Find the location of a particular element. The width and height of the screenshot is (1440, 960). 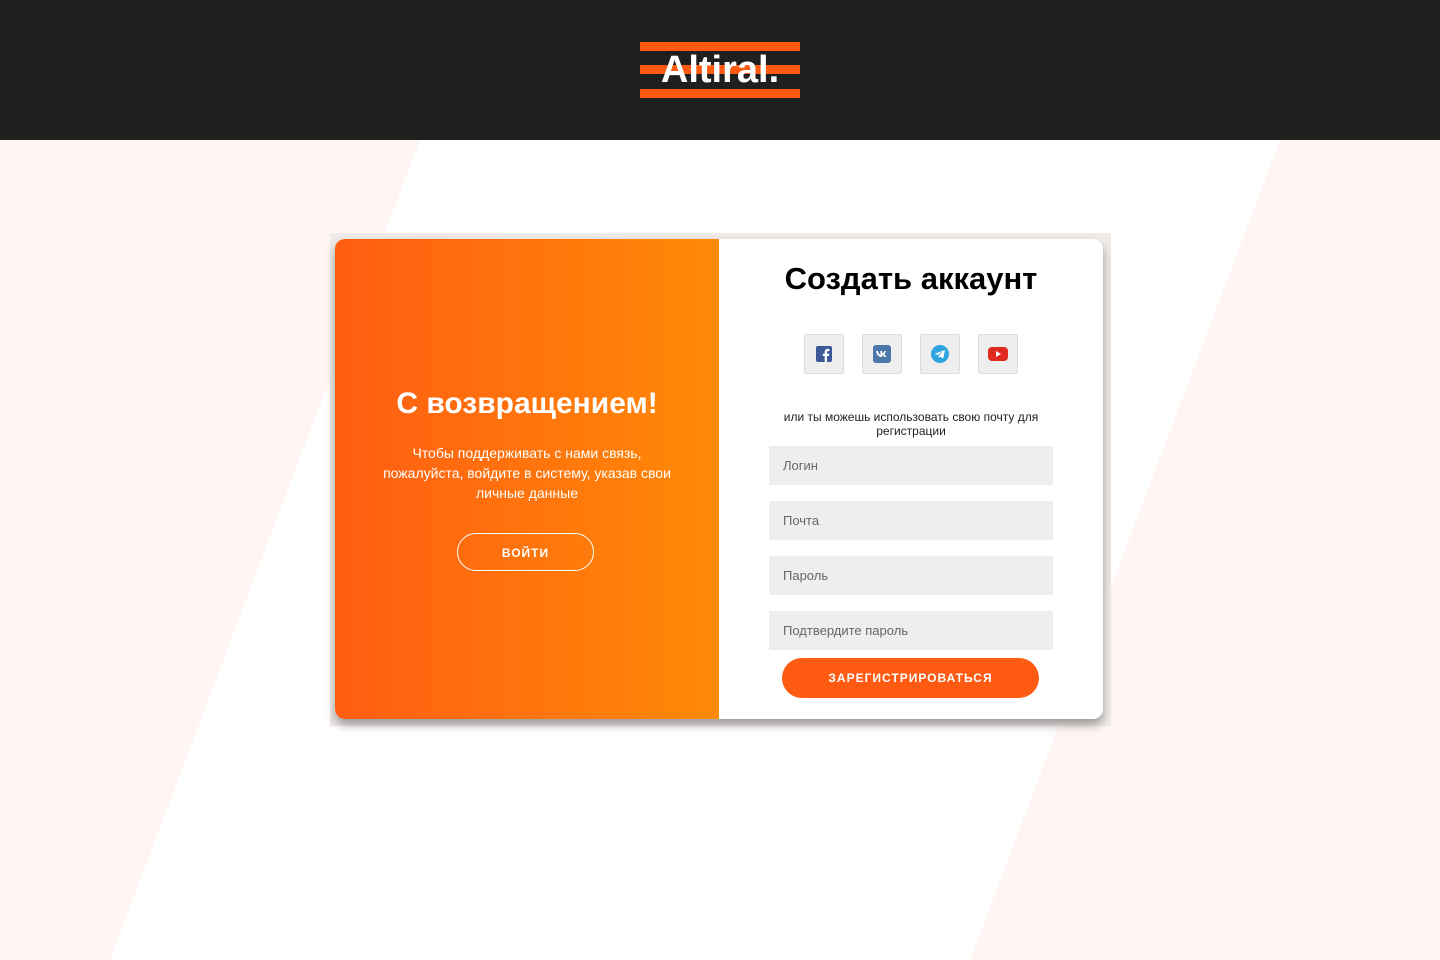

facebook-button is located at coordinates (824, 354).